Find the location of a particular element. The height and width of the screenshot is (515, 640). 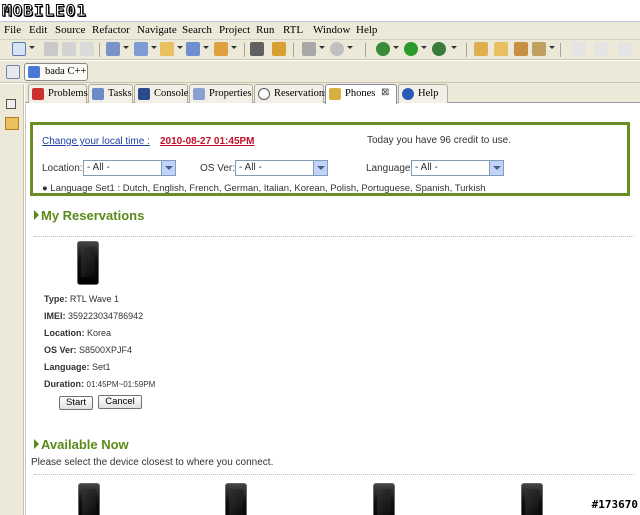

start-button: Start is located at coordinates (76, 403).